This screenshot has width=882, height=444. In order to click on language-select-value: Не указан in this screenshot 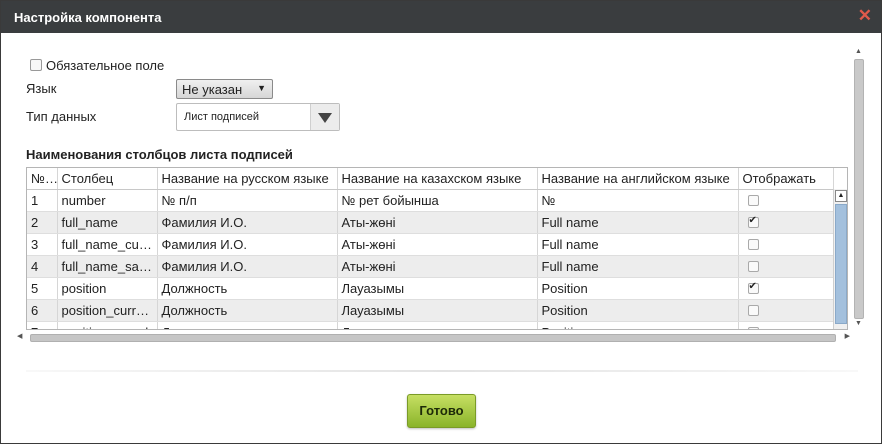, I will do `click(212, 89)`.